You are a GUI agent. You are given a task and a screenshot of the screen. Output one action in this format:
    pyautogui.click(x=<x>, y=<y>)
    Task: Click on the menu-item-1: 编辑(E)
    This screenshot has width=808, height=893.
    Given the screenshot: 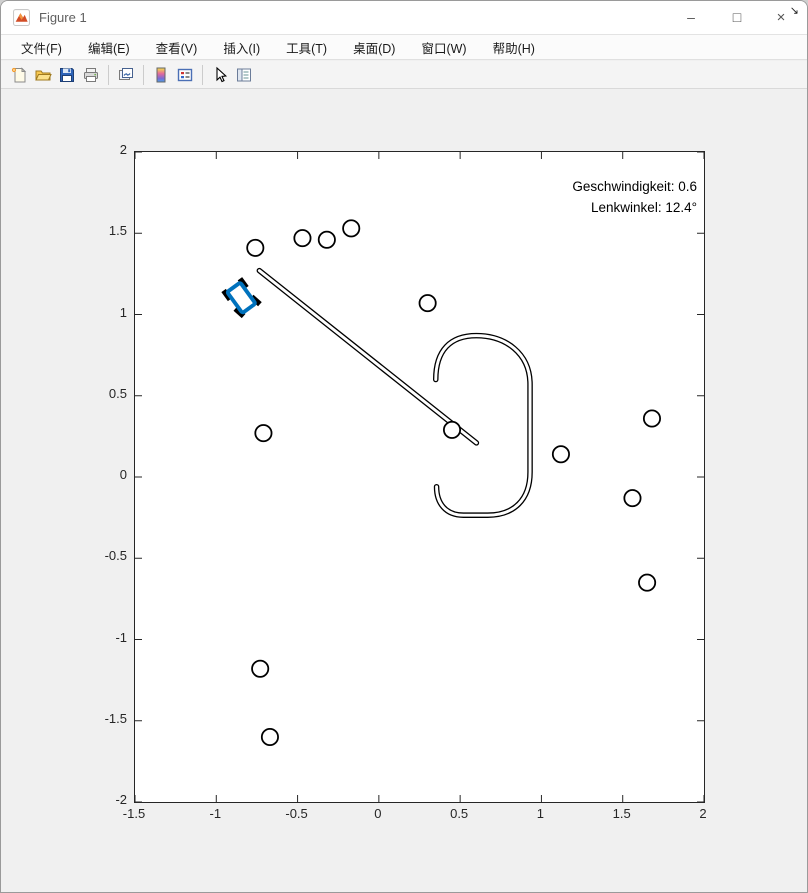 What is the action you would take?
    pyautogui.click(x=109, y=47)
    